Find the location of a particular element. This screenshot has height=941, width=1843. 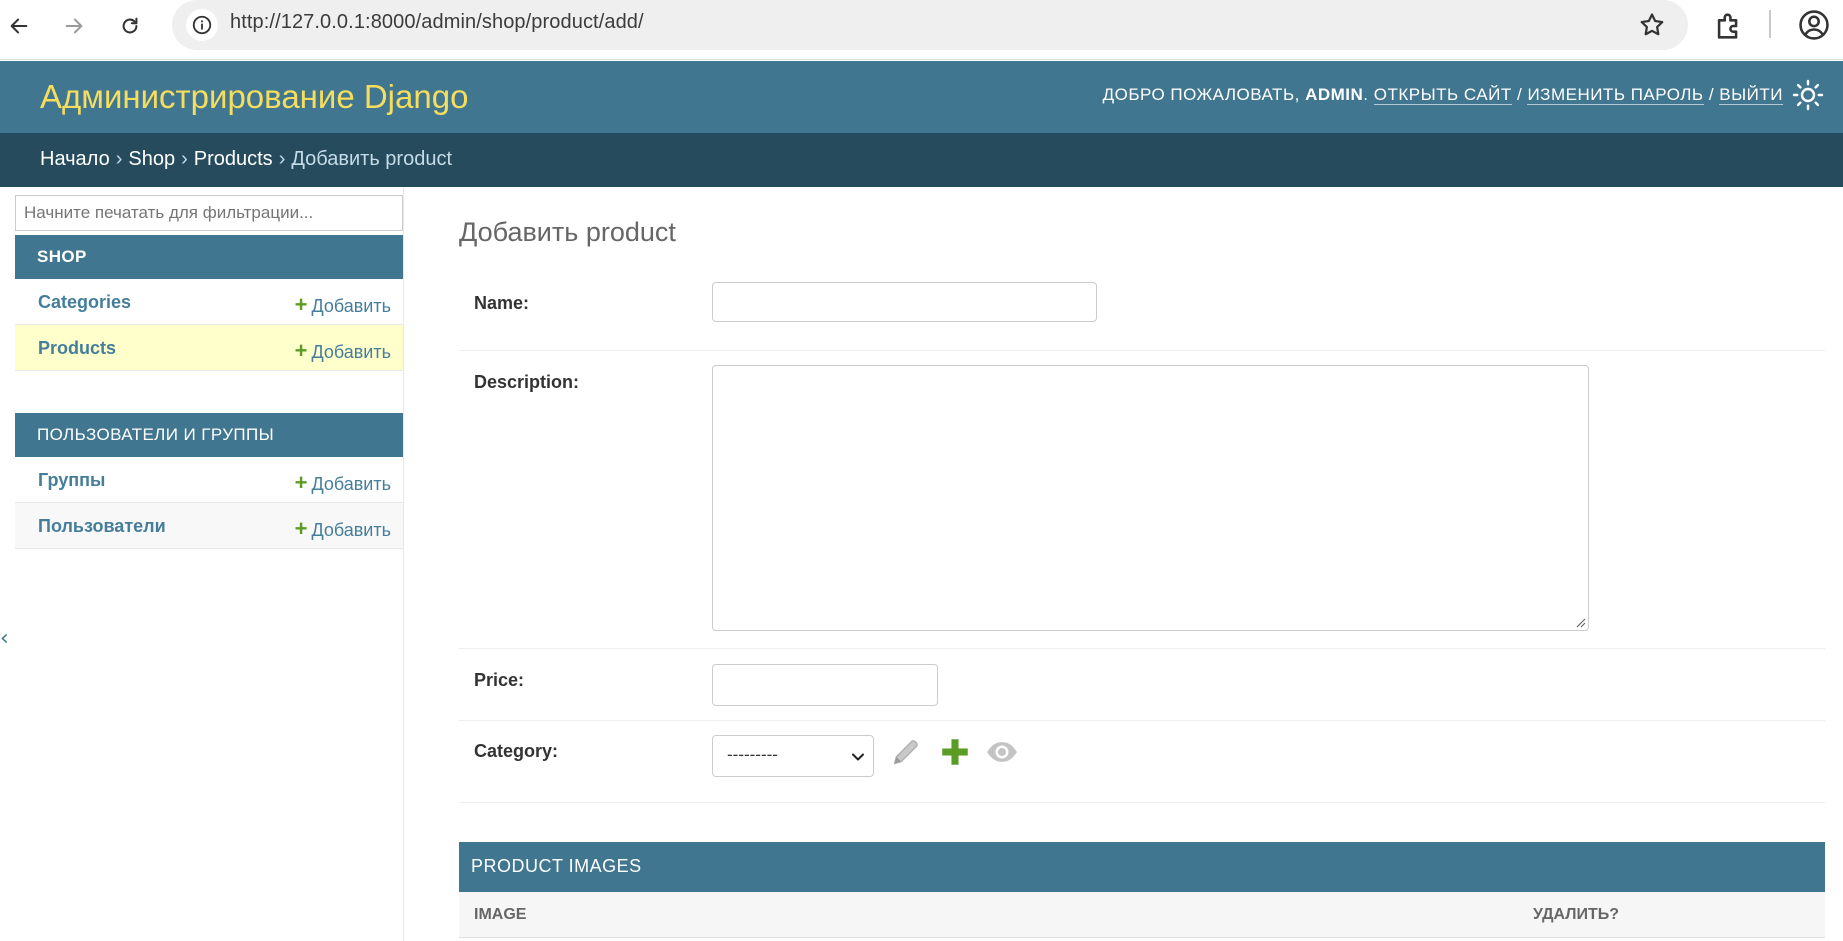

change-related-pencil-icon is located at coordinates (906, 752).